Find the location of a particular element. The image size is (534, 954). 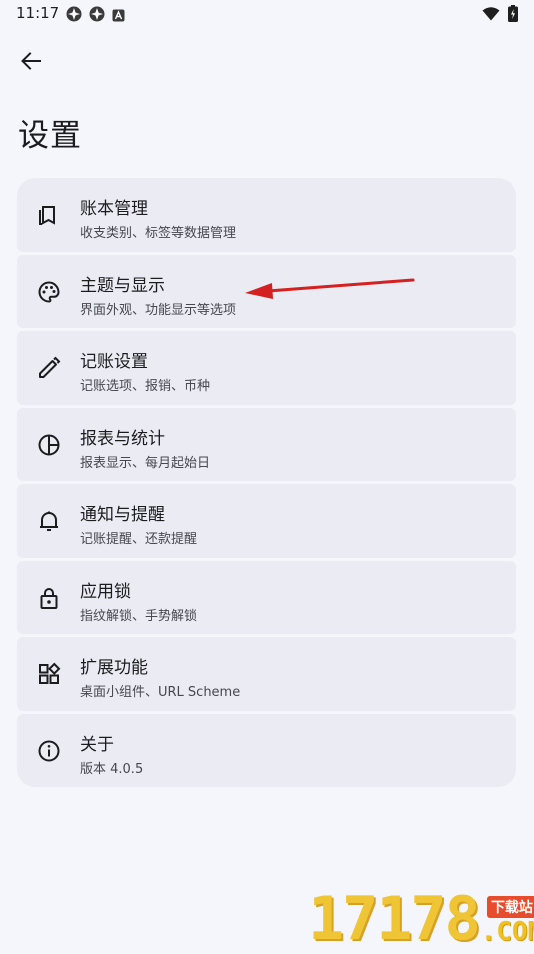

pie-chart-icon is located at coordinates (49, 445).